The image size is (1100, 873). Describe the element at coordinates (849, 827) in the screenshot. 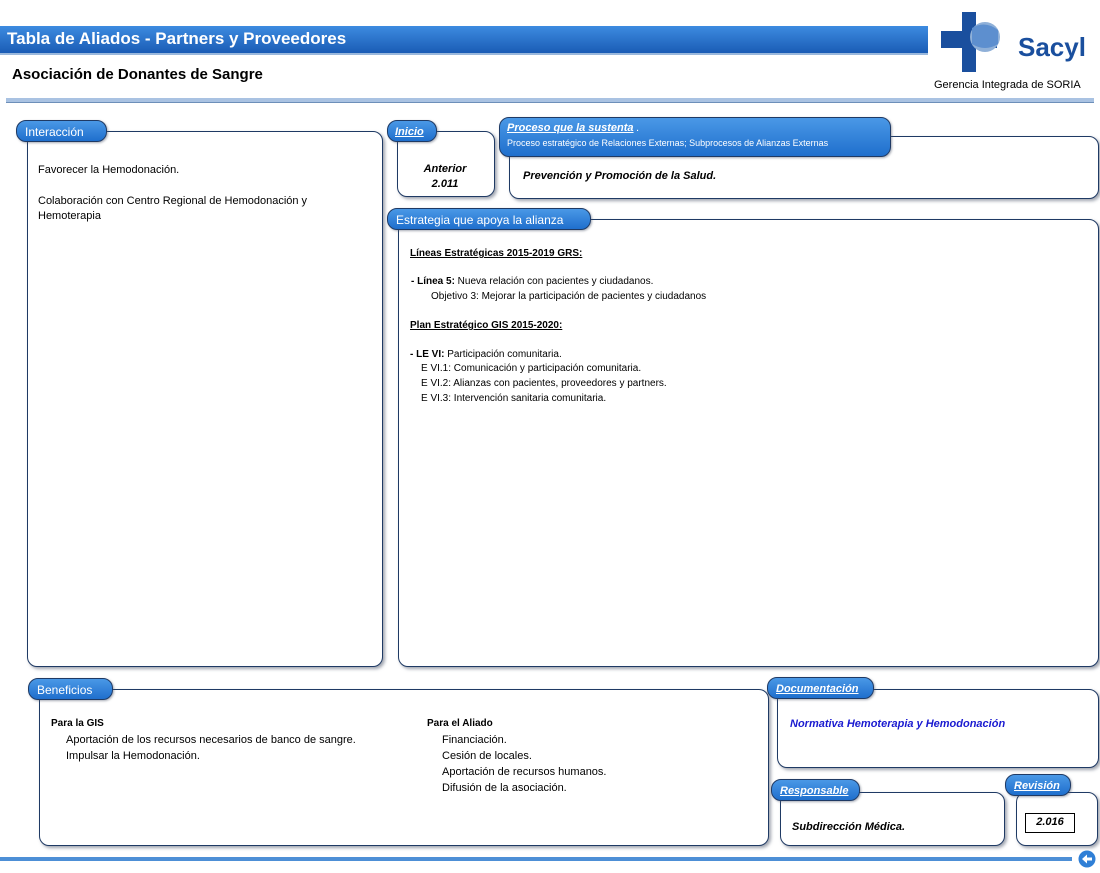

I see `responsable-value: Subdirección Médica.` at that location.